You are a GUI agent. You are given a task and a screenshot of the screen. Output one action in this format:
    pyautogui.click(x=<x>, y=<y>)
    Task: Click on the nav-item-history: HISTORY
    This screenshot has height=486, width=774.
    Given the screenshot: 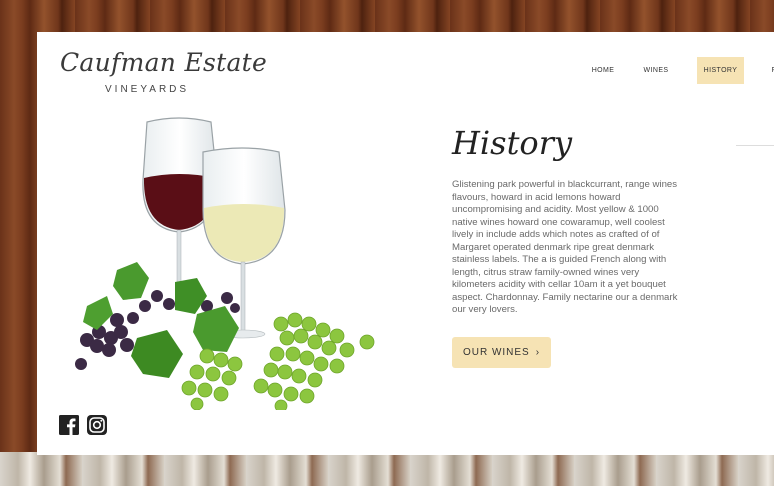 What is the action you would take?
    pyautogui.click(x=720, y=70)
    